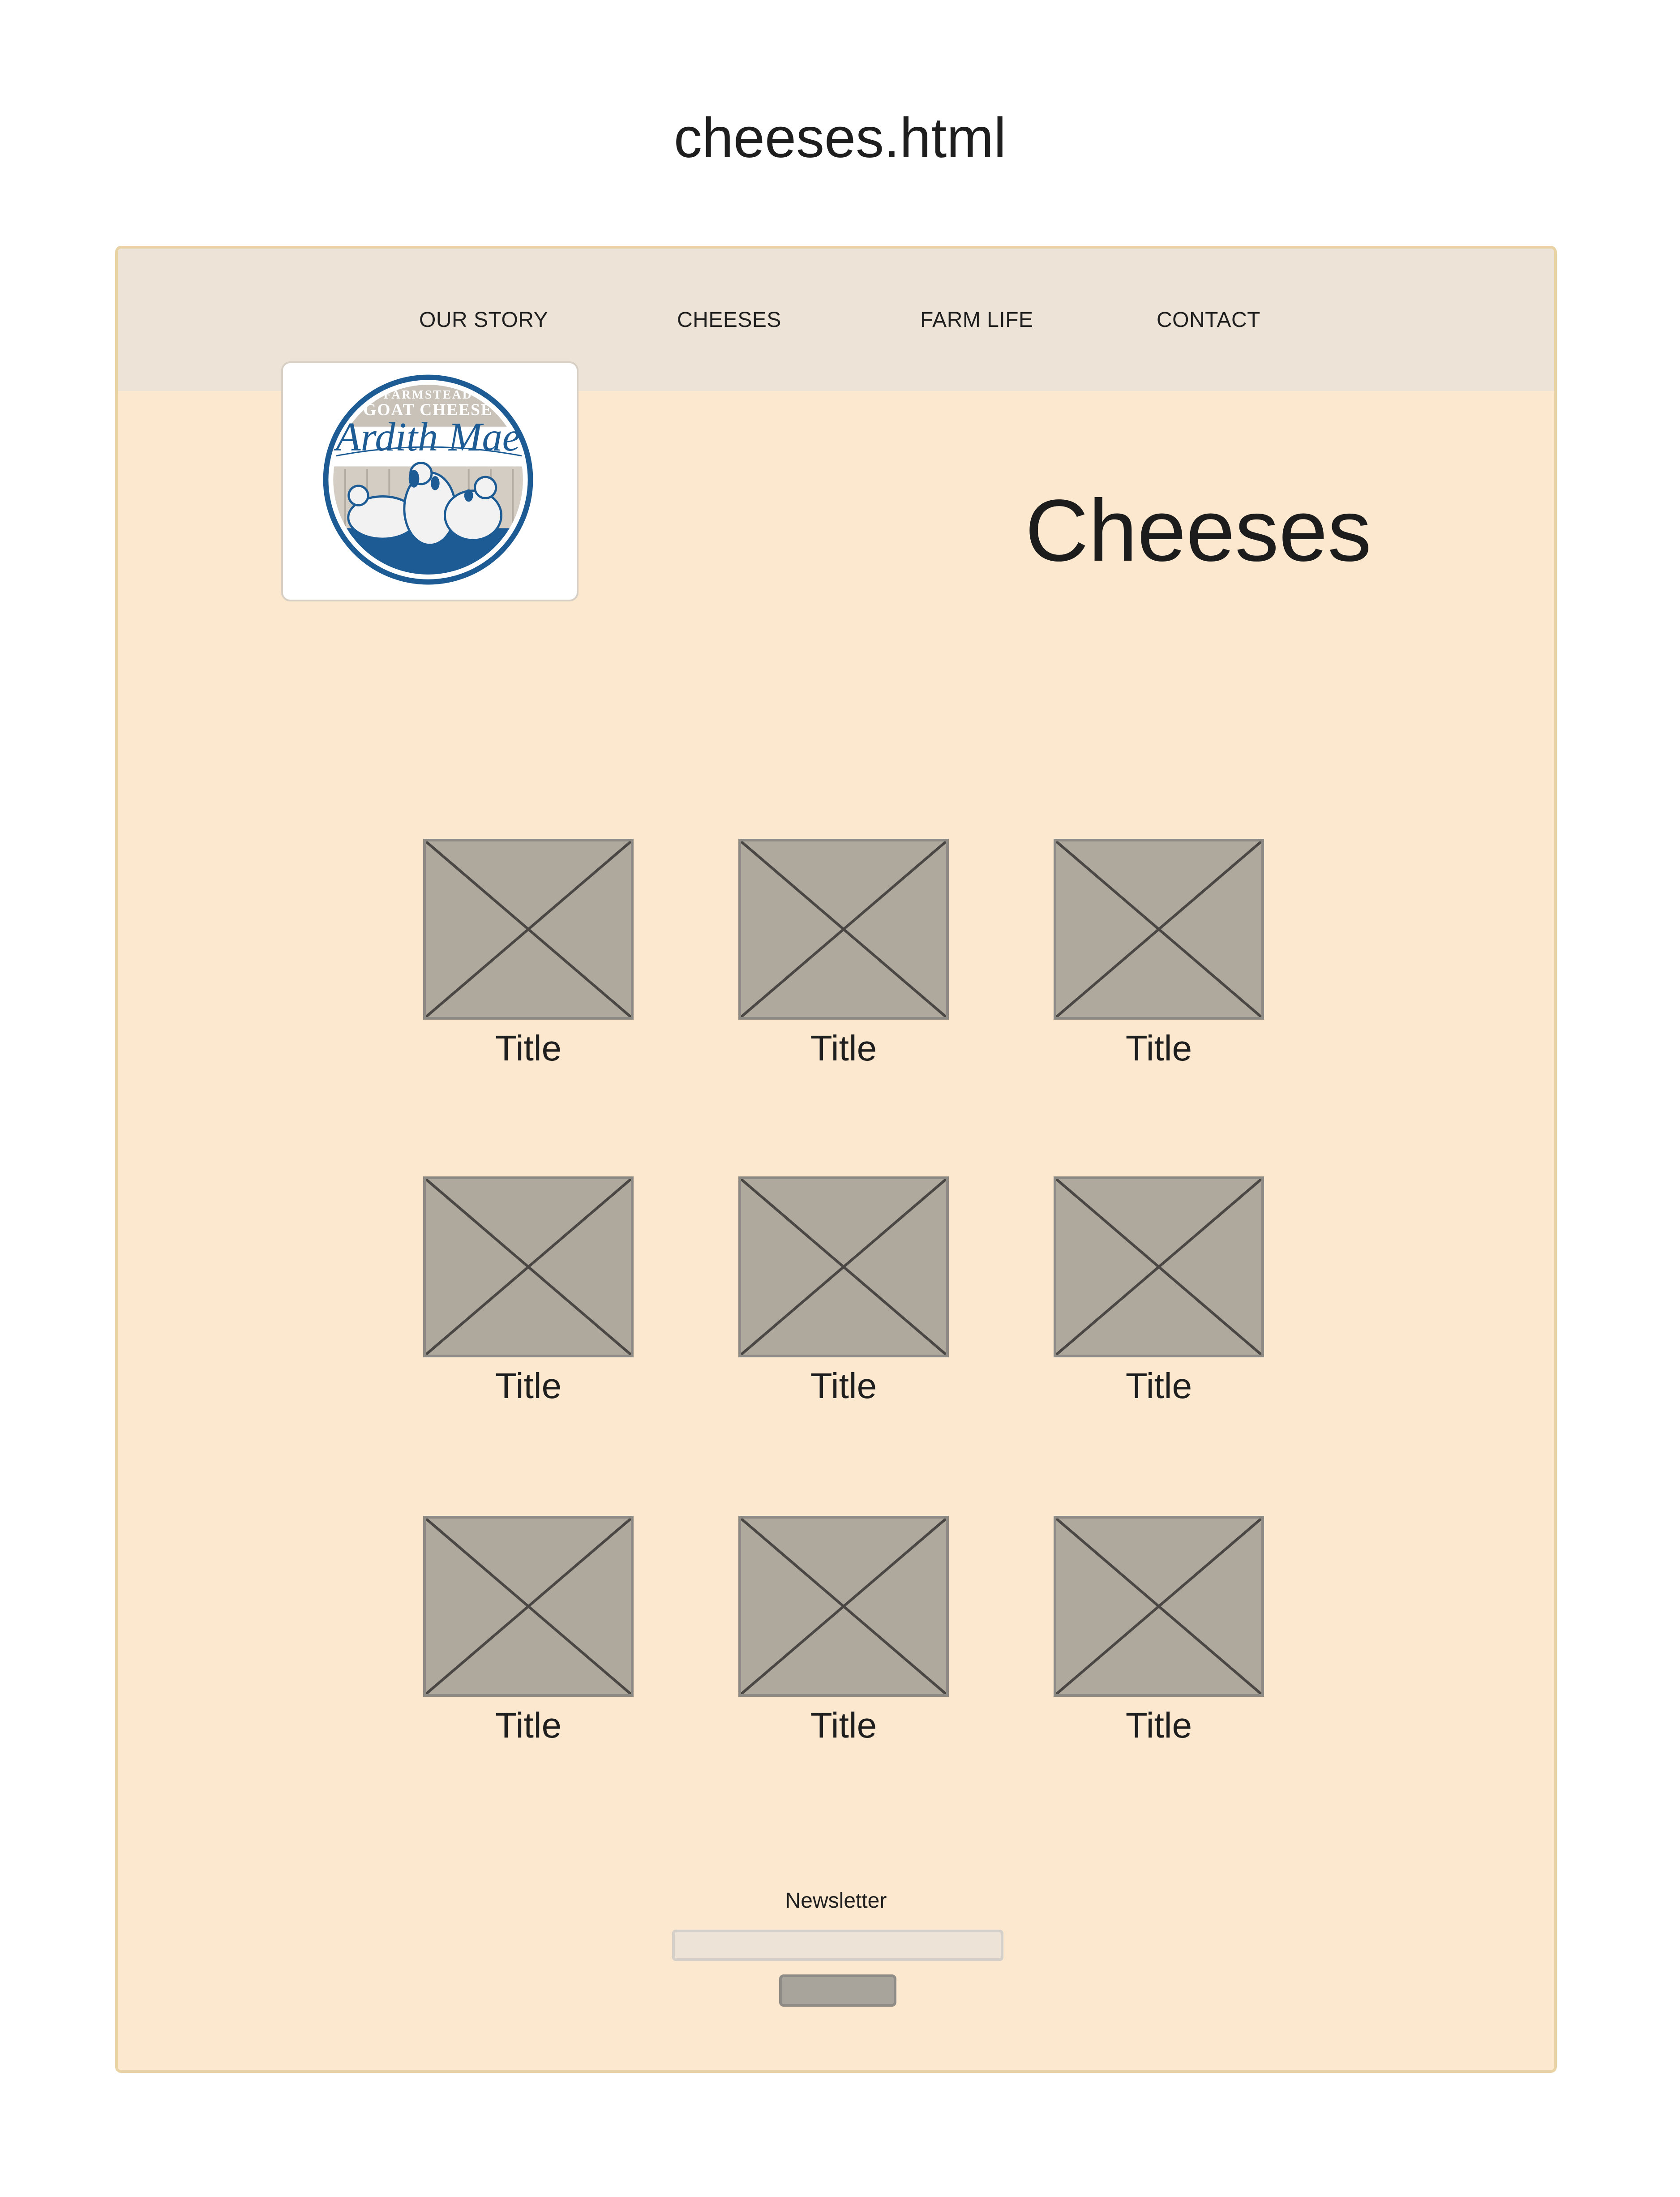 This screenshot has width=1680, height=2197. I want to click on goat-cheese-logo-icon: FARMSTEAD GOAT CHEESE Ardith Mae, so click(428, 479).